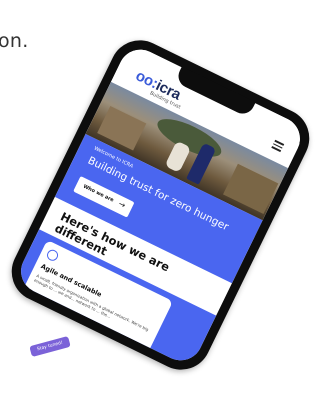 The height and width of the screenshot is (409, 336). Describe the element at coordinates (50, 346) in the screenshot. I see `stay-tuned-badge: Stay tuned!` at that location.